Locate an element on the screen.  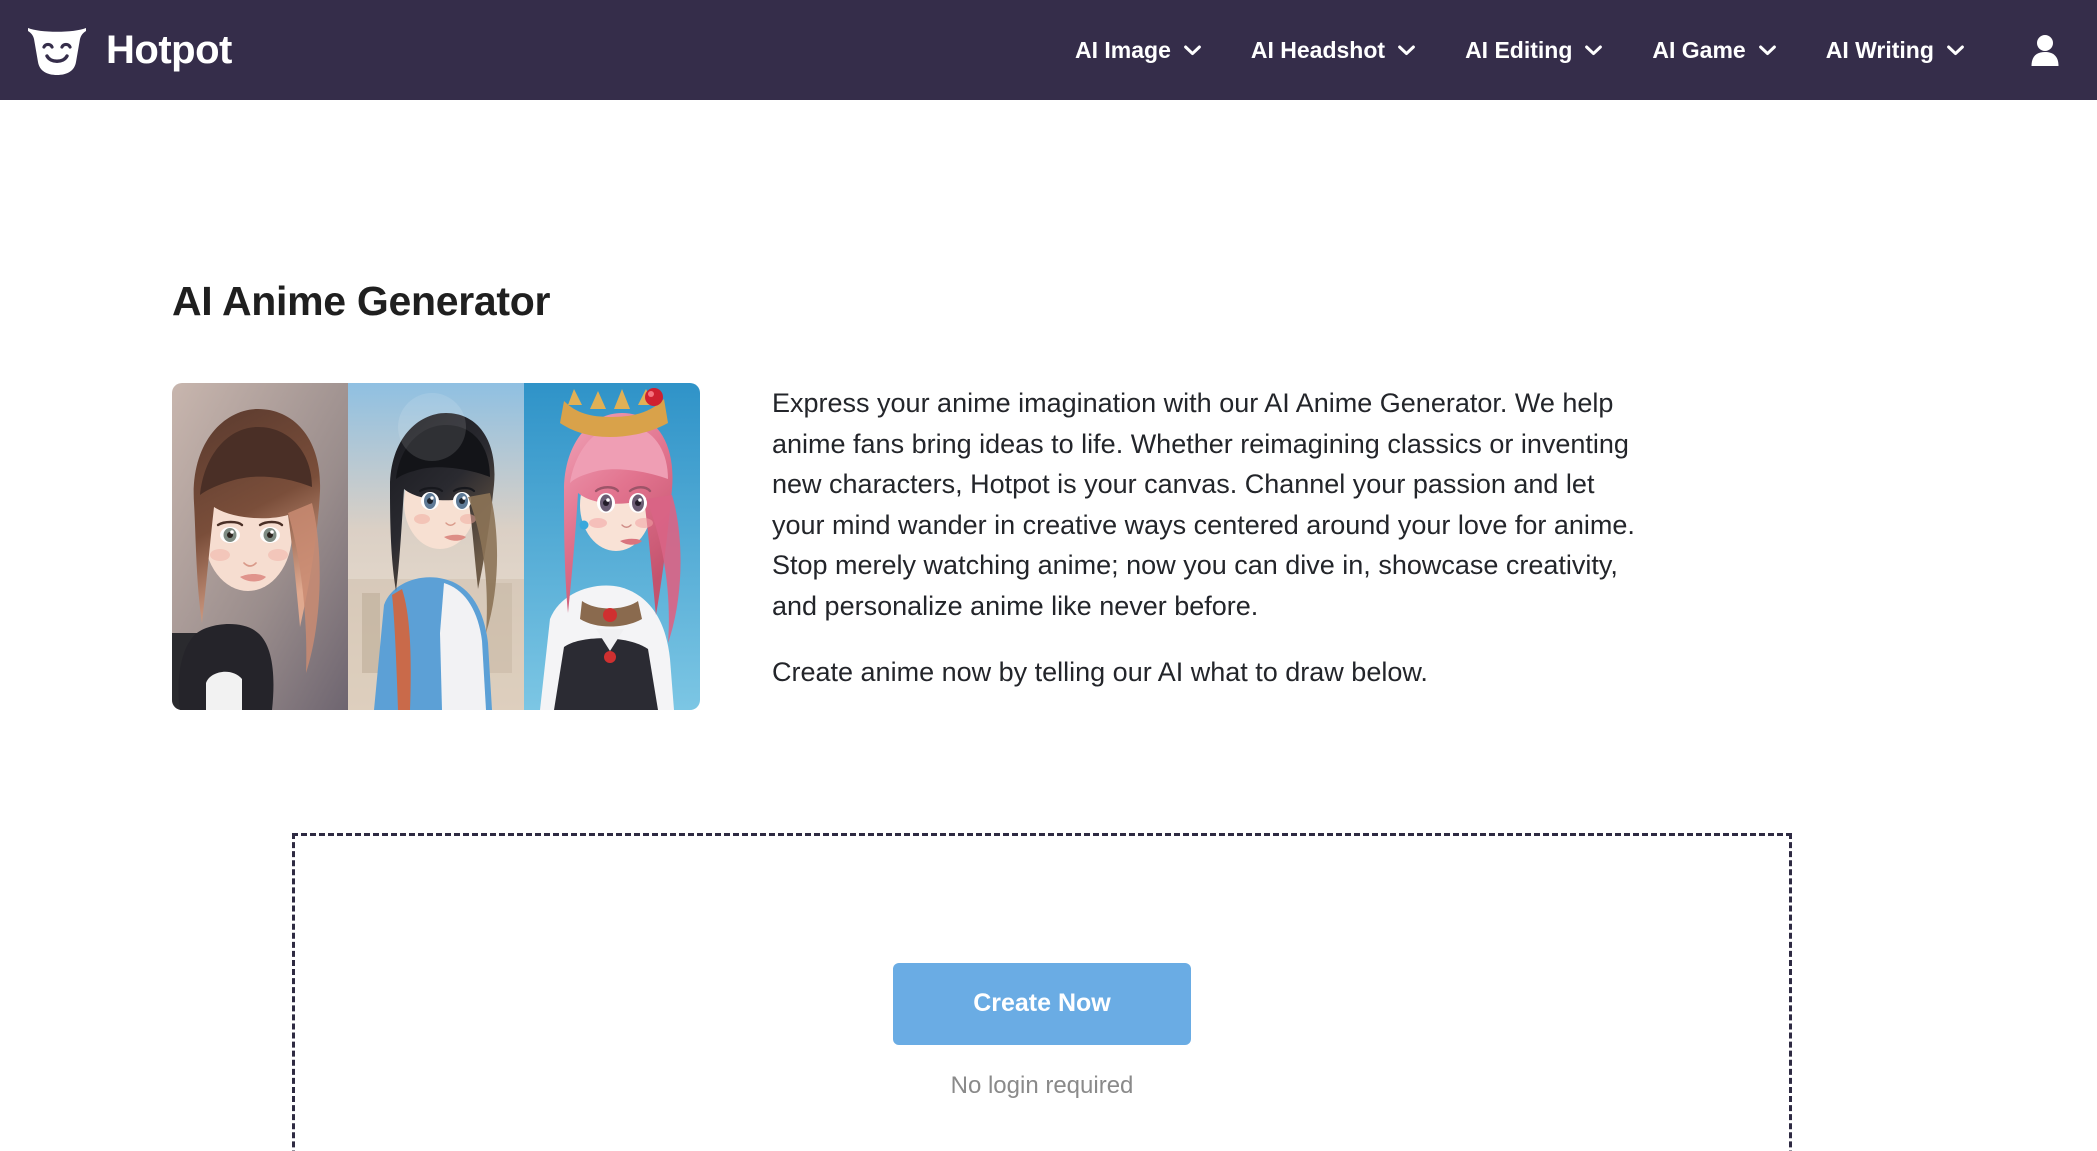
nav-item-ai-editing: AI Editing is located at coordinates (1533, 50).